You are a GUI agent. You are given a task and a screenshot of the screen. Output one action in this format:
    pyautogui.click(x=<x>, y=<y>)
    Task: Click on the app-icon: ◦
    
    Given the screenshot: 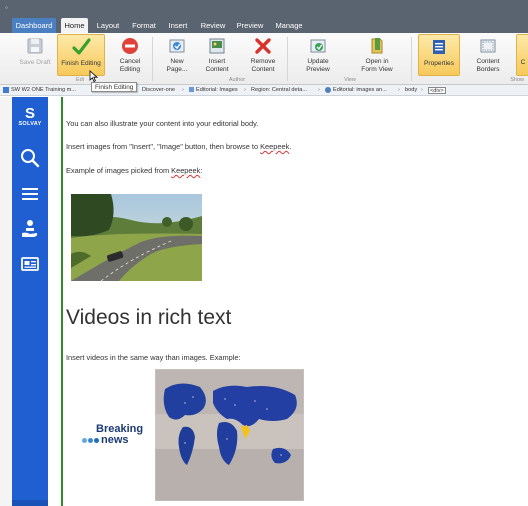 What is the action you would take?
    pyautogui.click(x=6, y=7)
    